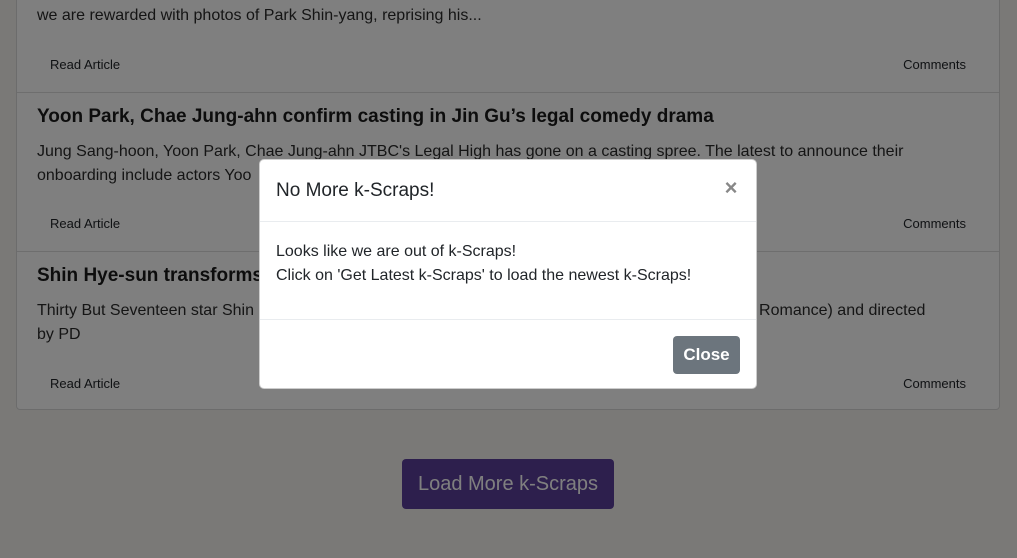 The height and width of the screenshot is (558, 1017). I want to click on close-icon: ×, so click(731, 188).